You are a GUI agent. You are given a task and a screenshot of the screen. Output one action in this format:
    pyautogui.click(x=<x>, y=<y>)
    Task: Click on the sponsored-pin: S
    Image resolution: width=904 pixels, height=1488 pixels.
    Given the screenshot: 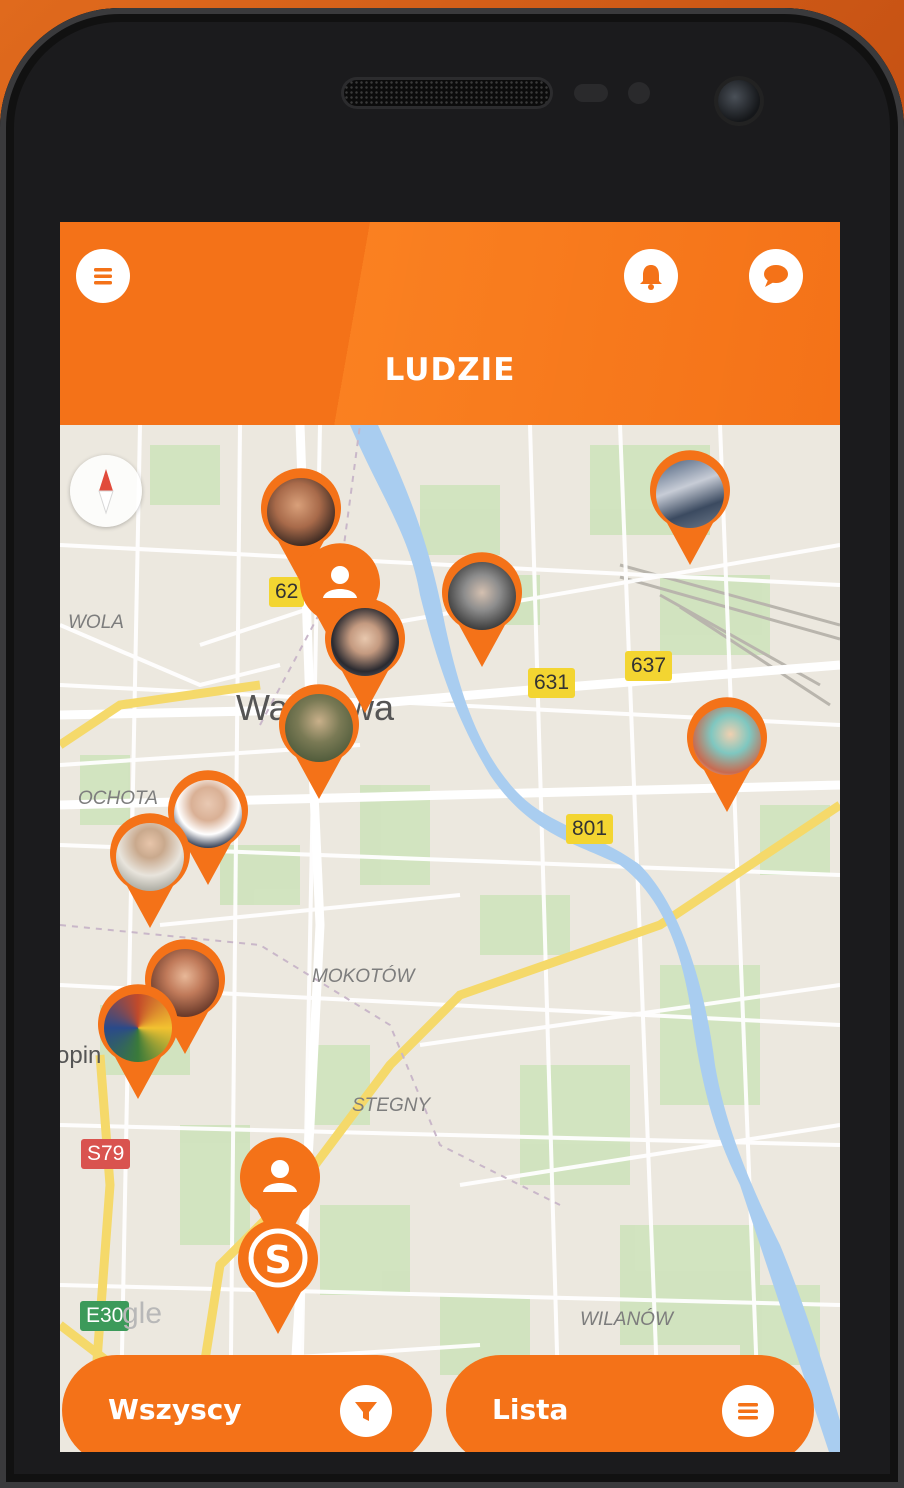 What is the action you would take?
    pyautogui.click(x=278, y=1276)
    